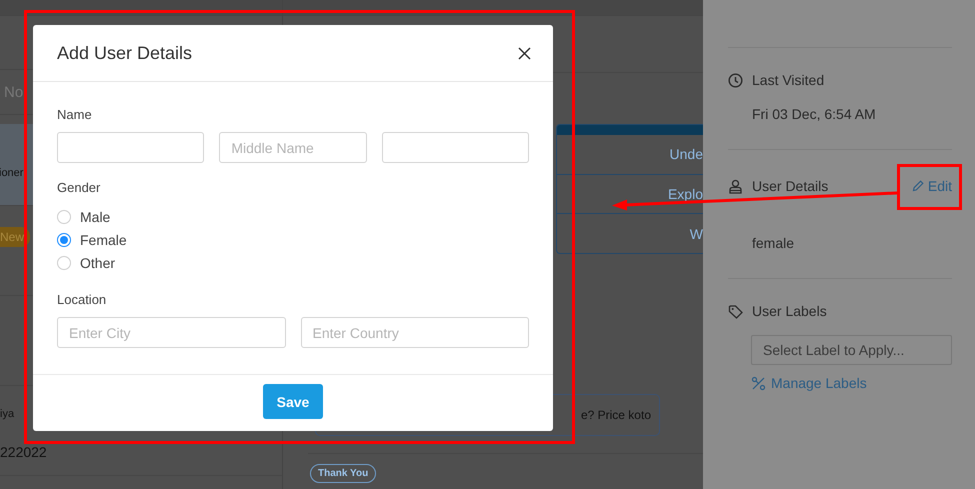  Describe the element at coordinates (789, 80) in the screenshot. I see `section-title: Last Visited` at that location.